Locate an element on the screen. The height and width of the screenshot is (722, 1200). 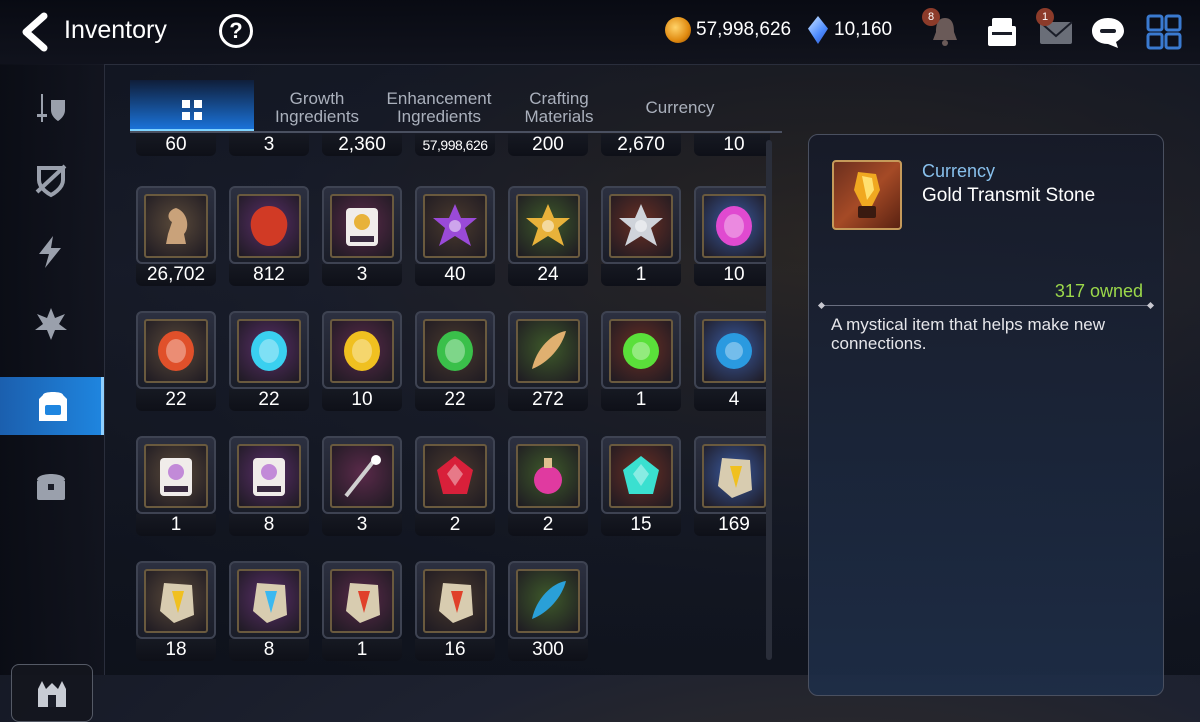
inventory-item-partial: 2,670 is located at coordinates (641, 145).